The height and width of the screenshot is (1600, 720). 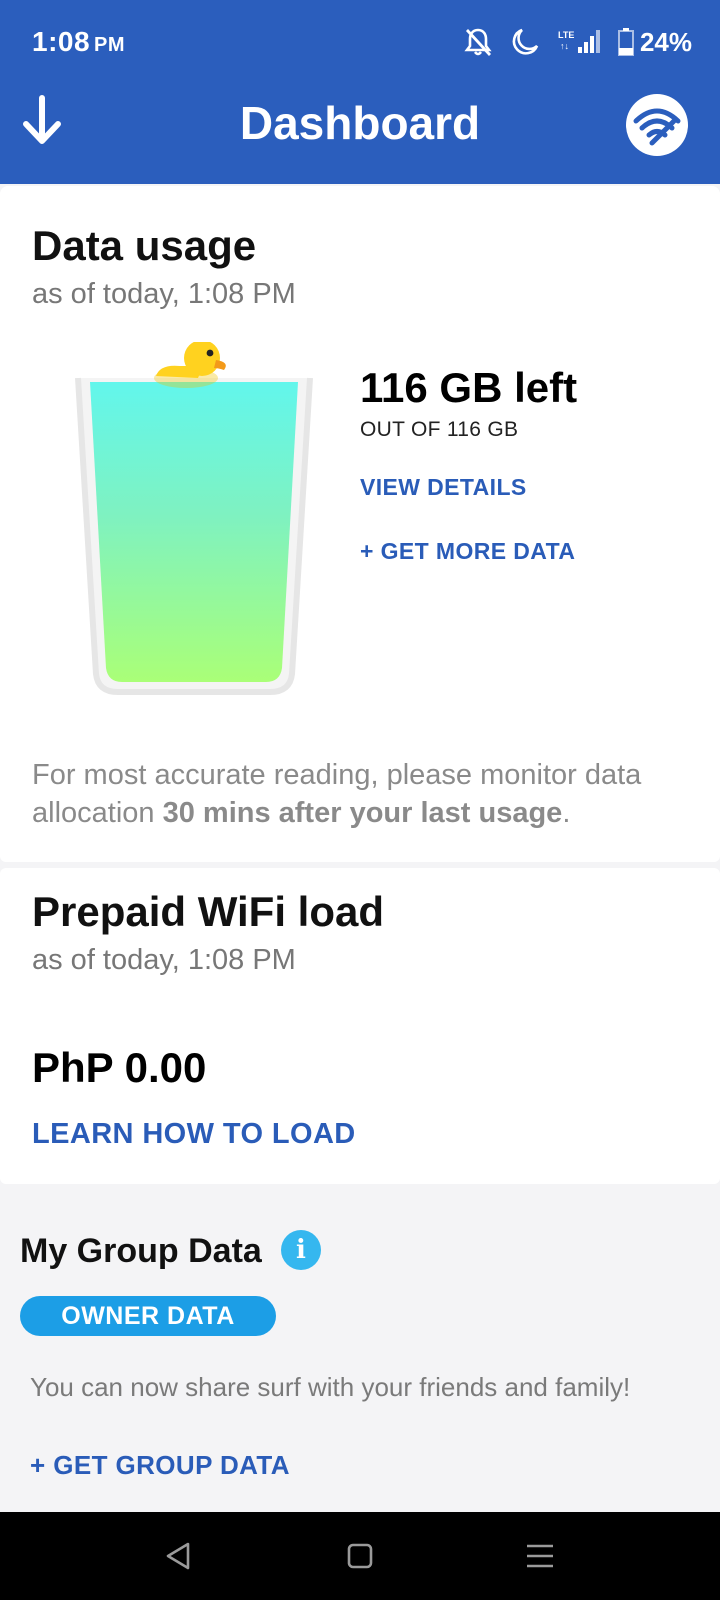 What do you see at coordinates (164, 960) in the screenshot?
I see `wifi-load-timestamp: as of today, 1:08 PM` at bounding box center [164, 960].